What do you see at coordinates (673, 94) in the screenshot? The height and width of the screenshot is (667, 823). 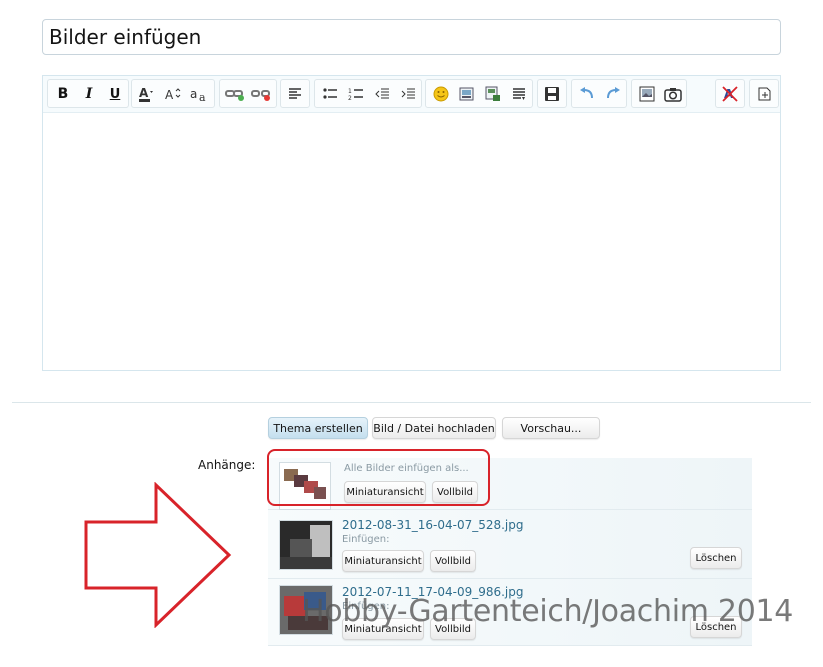 I see `camera-icon` at bounding box center [673, 94].